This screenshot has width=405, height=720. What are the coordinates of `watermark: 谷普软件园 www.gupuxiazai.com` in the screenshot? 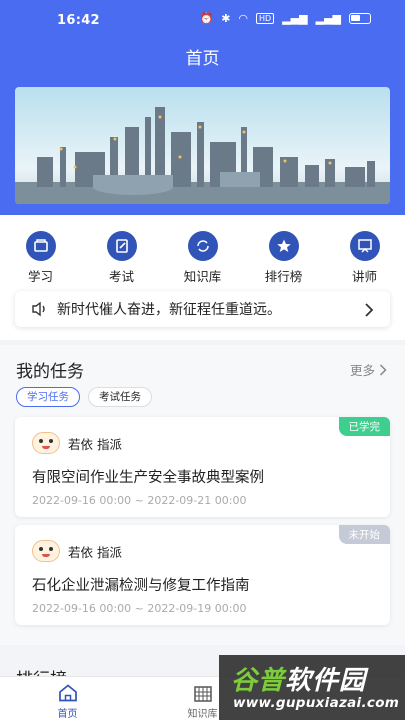 It's located at (312, 687).